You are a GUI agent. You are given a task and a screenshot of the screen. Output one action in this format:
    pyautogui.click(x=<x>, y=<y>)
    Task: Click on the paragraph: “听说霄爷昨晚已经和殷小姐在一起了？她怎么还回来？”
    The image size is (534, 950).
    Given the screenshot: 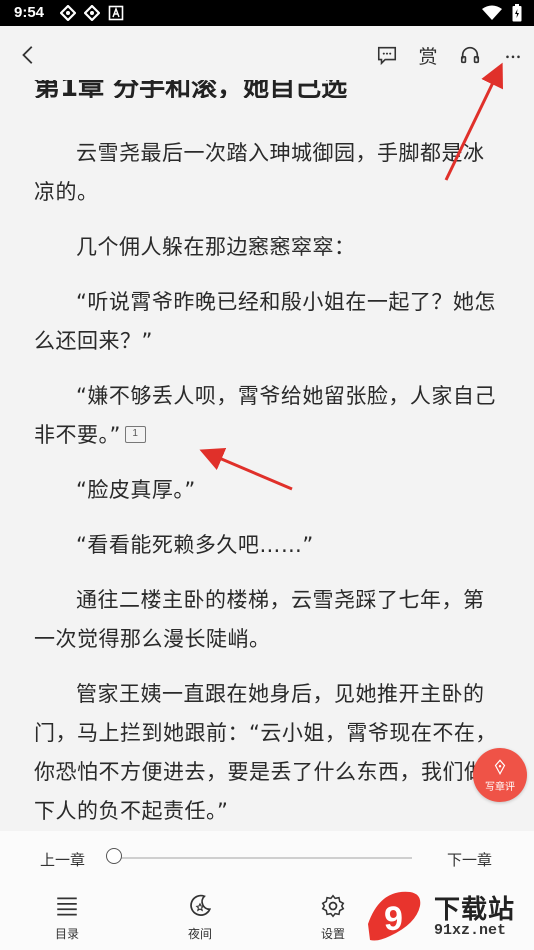 What is the action you would take?
    pyautogui.click(x=269, y=322)
    